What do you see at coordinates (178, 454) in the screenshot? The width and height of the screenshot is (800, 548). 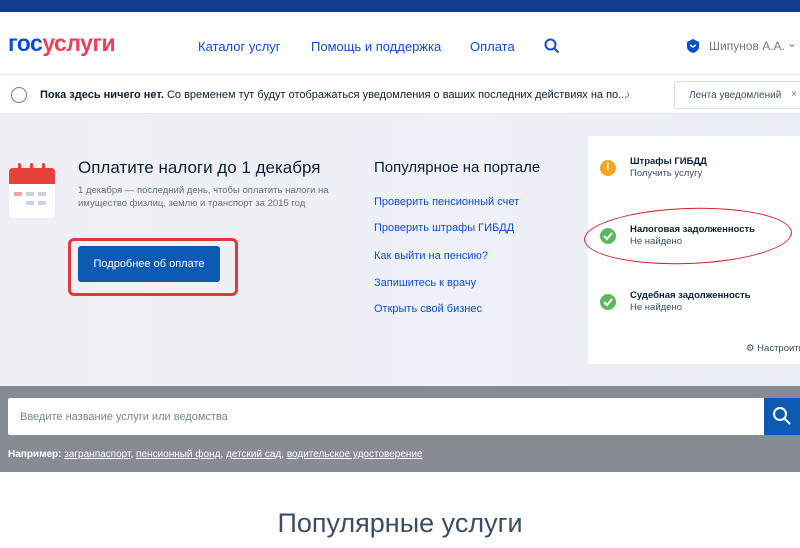 I see `example-link-pension-fund: пенсионный фонд` at bounding box center [178, 454].